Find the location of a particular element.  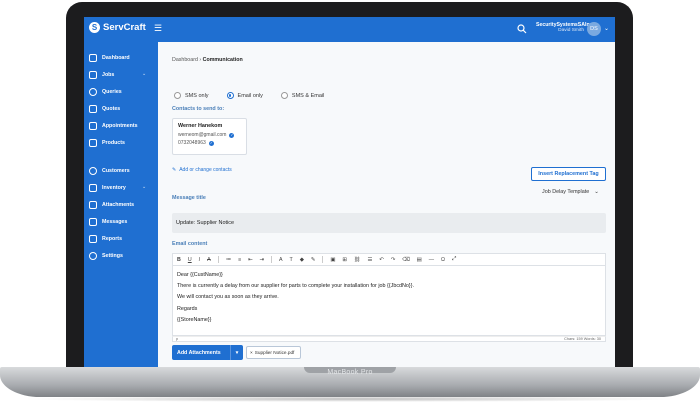

contacts-label: Contacts to send to: is located at coordinates (198, 109).